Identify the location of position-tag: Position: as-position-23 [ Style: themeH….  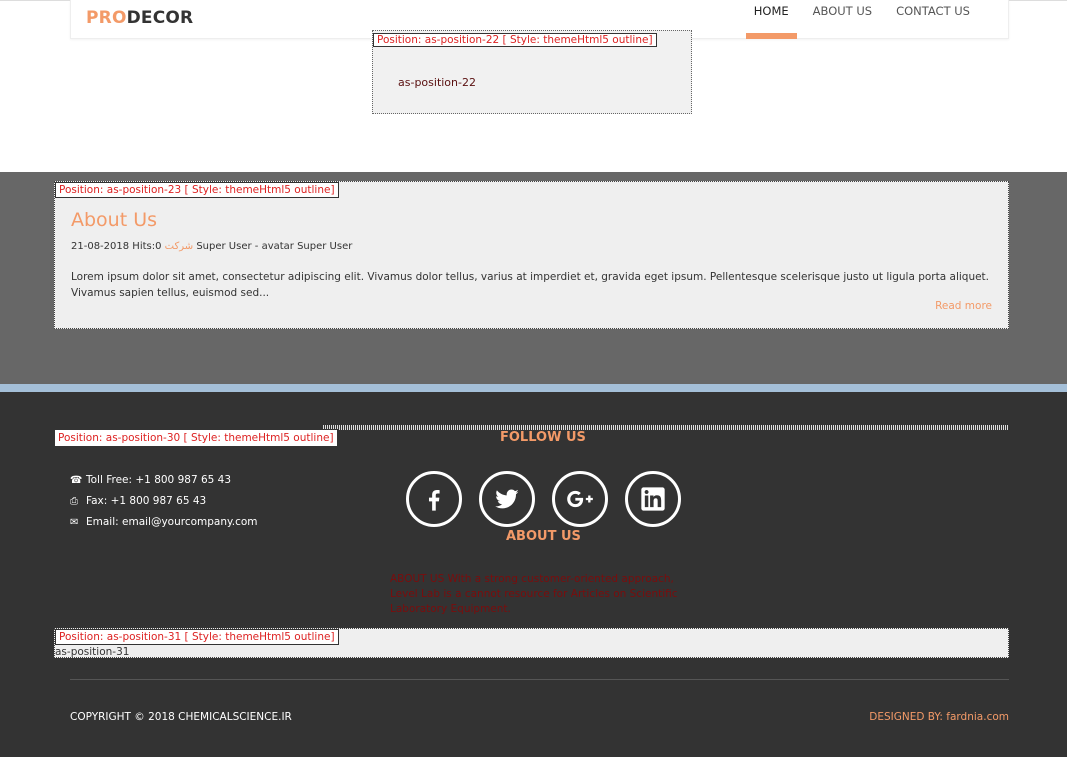
(197, 190).